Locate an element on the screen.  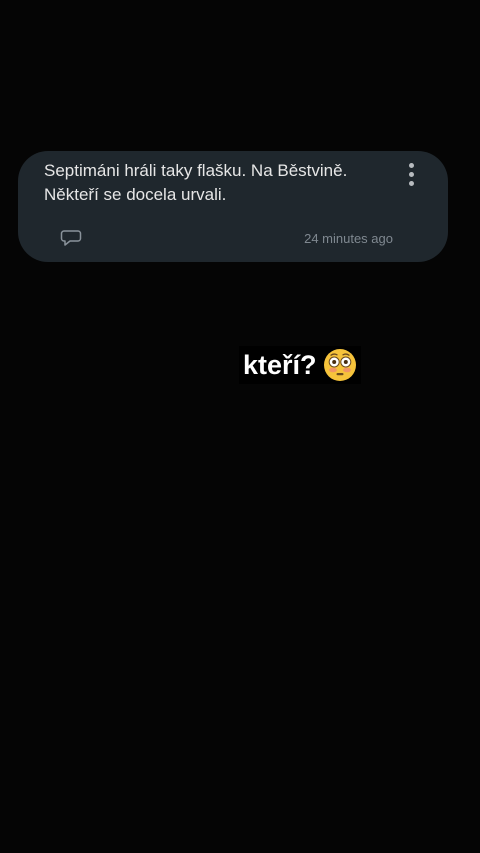
flushed-face-emoji-icon is located at coordinates (339, 365).